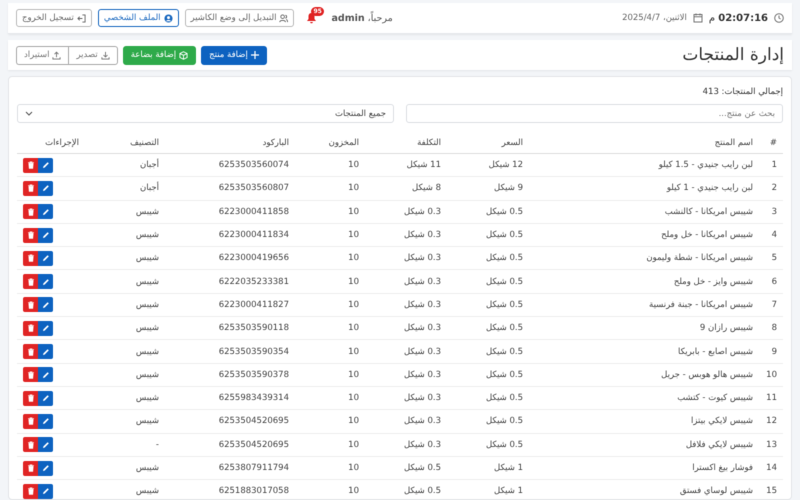  What do you see at coordinates (239, 18) in the screenshot?
I see `cashier-mode-button: التبديل إلى وضع الكاشير` at bounding box center [239, 18].